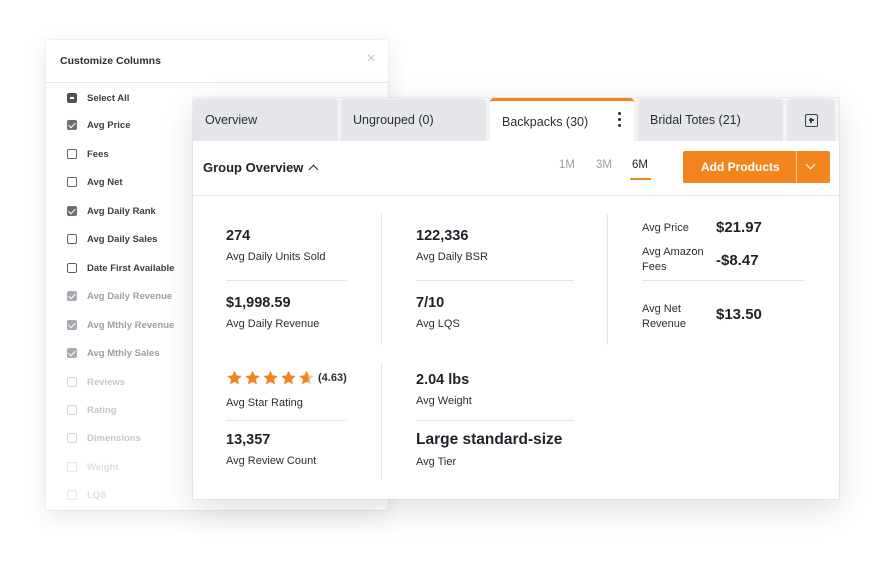  I want to click on avg-fees-label: Avg Amazon Fees, so click(673, 260).